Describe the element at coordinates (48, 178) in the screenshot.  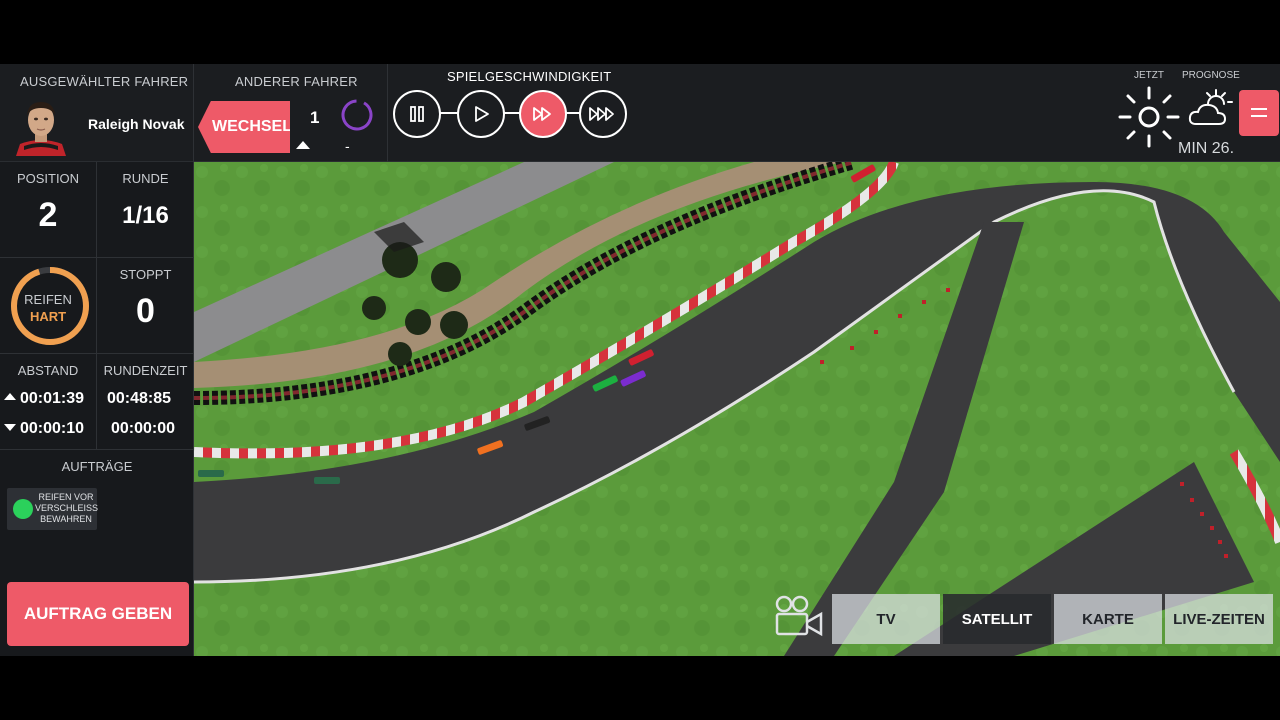
I see `position-label: POSITION` at that location.